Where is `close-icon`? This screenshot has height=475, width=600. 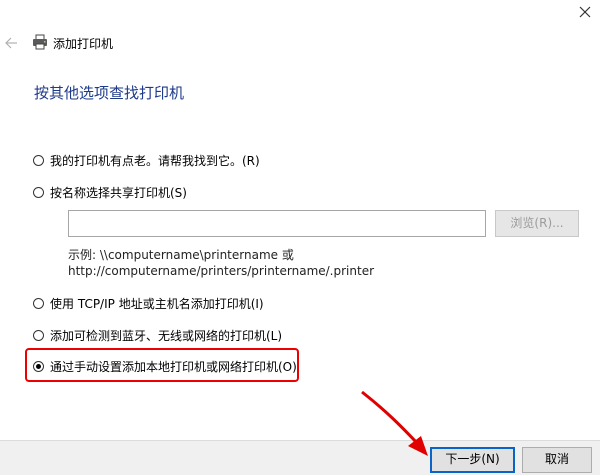 close-icon is located at coordinates (585, 12).